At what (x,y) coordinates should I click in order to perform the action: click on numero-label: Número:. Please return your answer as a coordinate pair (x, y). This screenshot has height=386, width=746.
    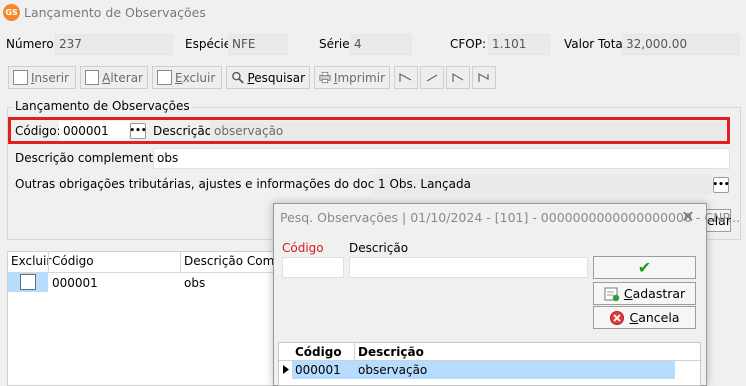
    Looking at the image, I should click on (32, 44).